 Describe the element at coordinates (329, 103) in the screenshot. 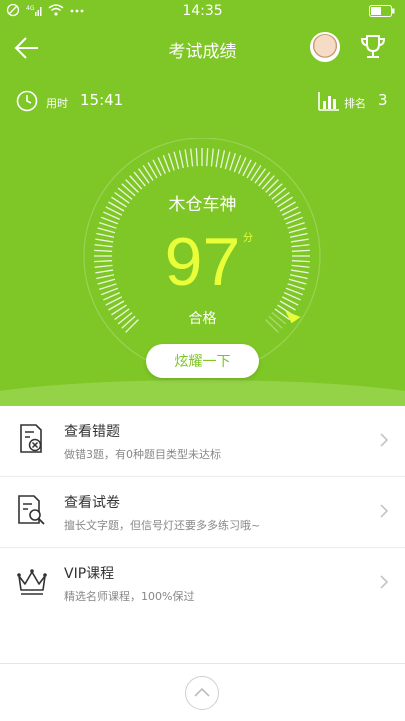

I see `rank-chart-icon` at that location.